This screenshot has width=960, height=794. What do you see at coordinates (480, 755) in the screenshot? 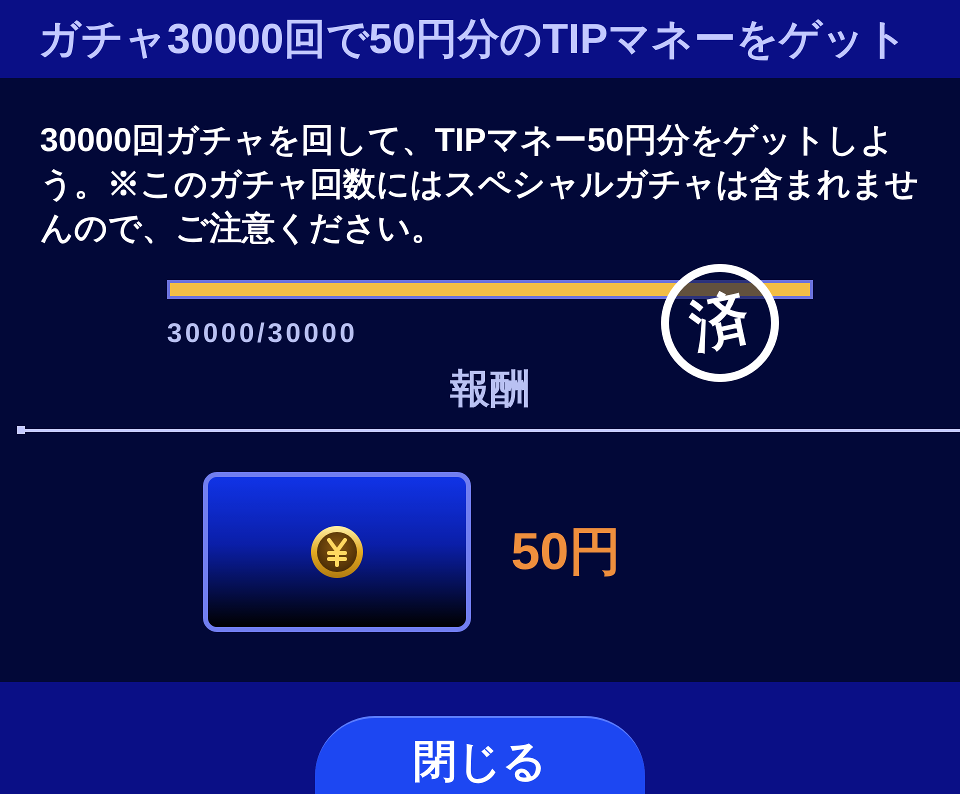
I see `close-button: 閉じる` at bounding box center [480, 755].